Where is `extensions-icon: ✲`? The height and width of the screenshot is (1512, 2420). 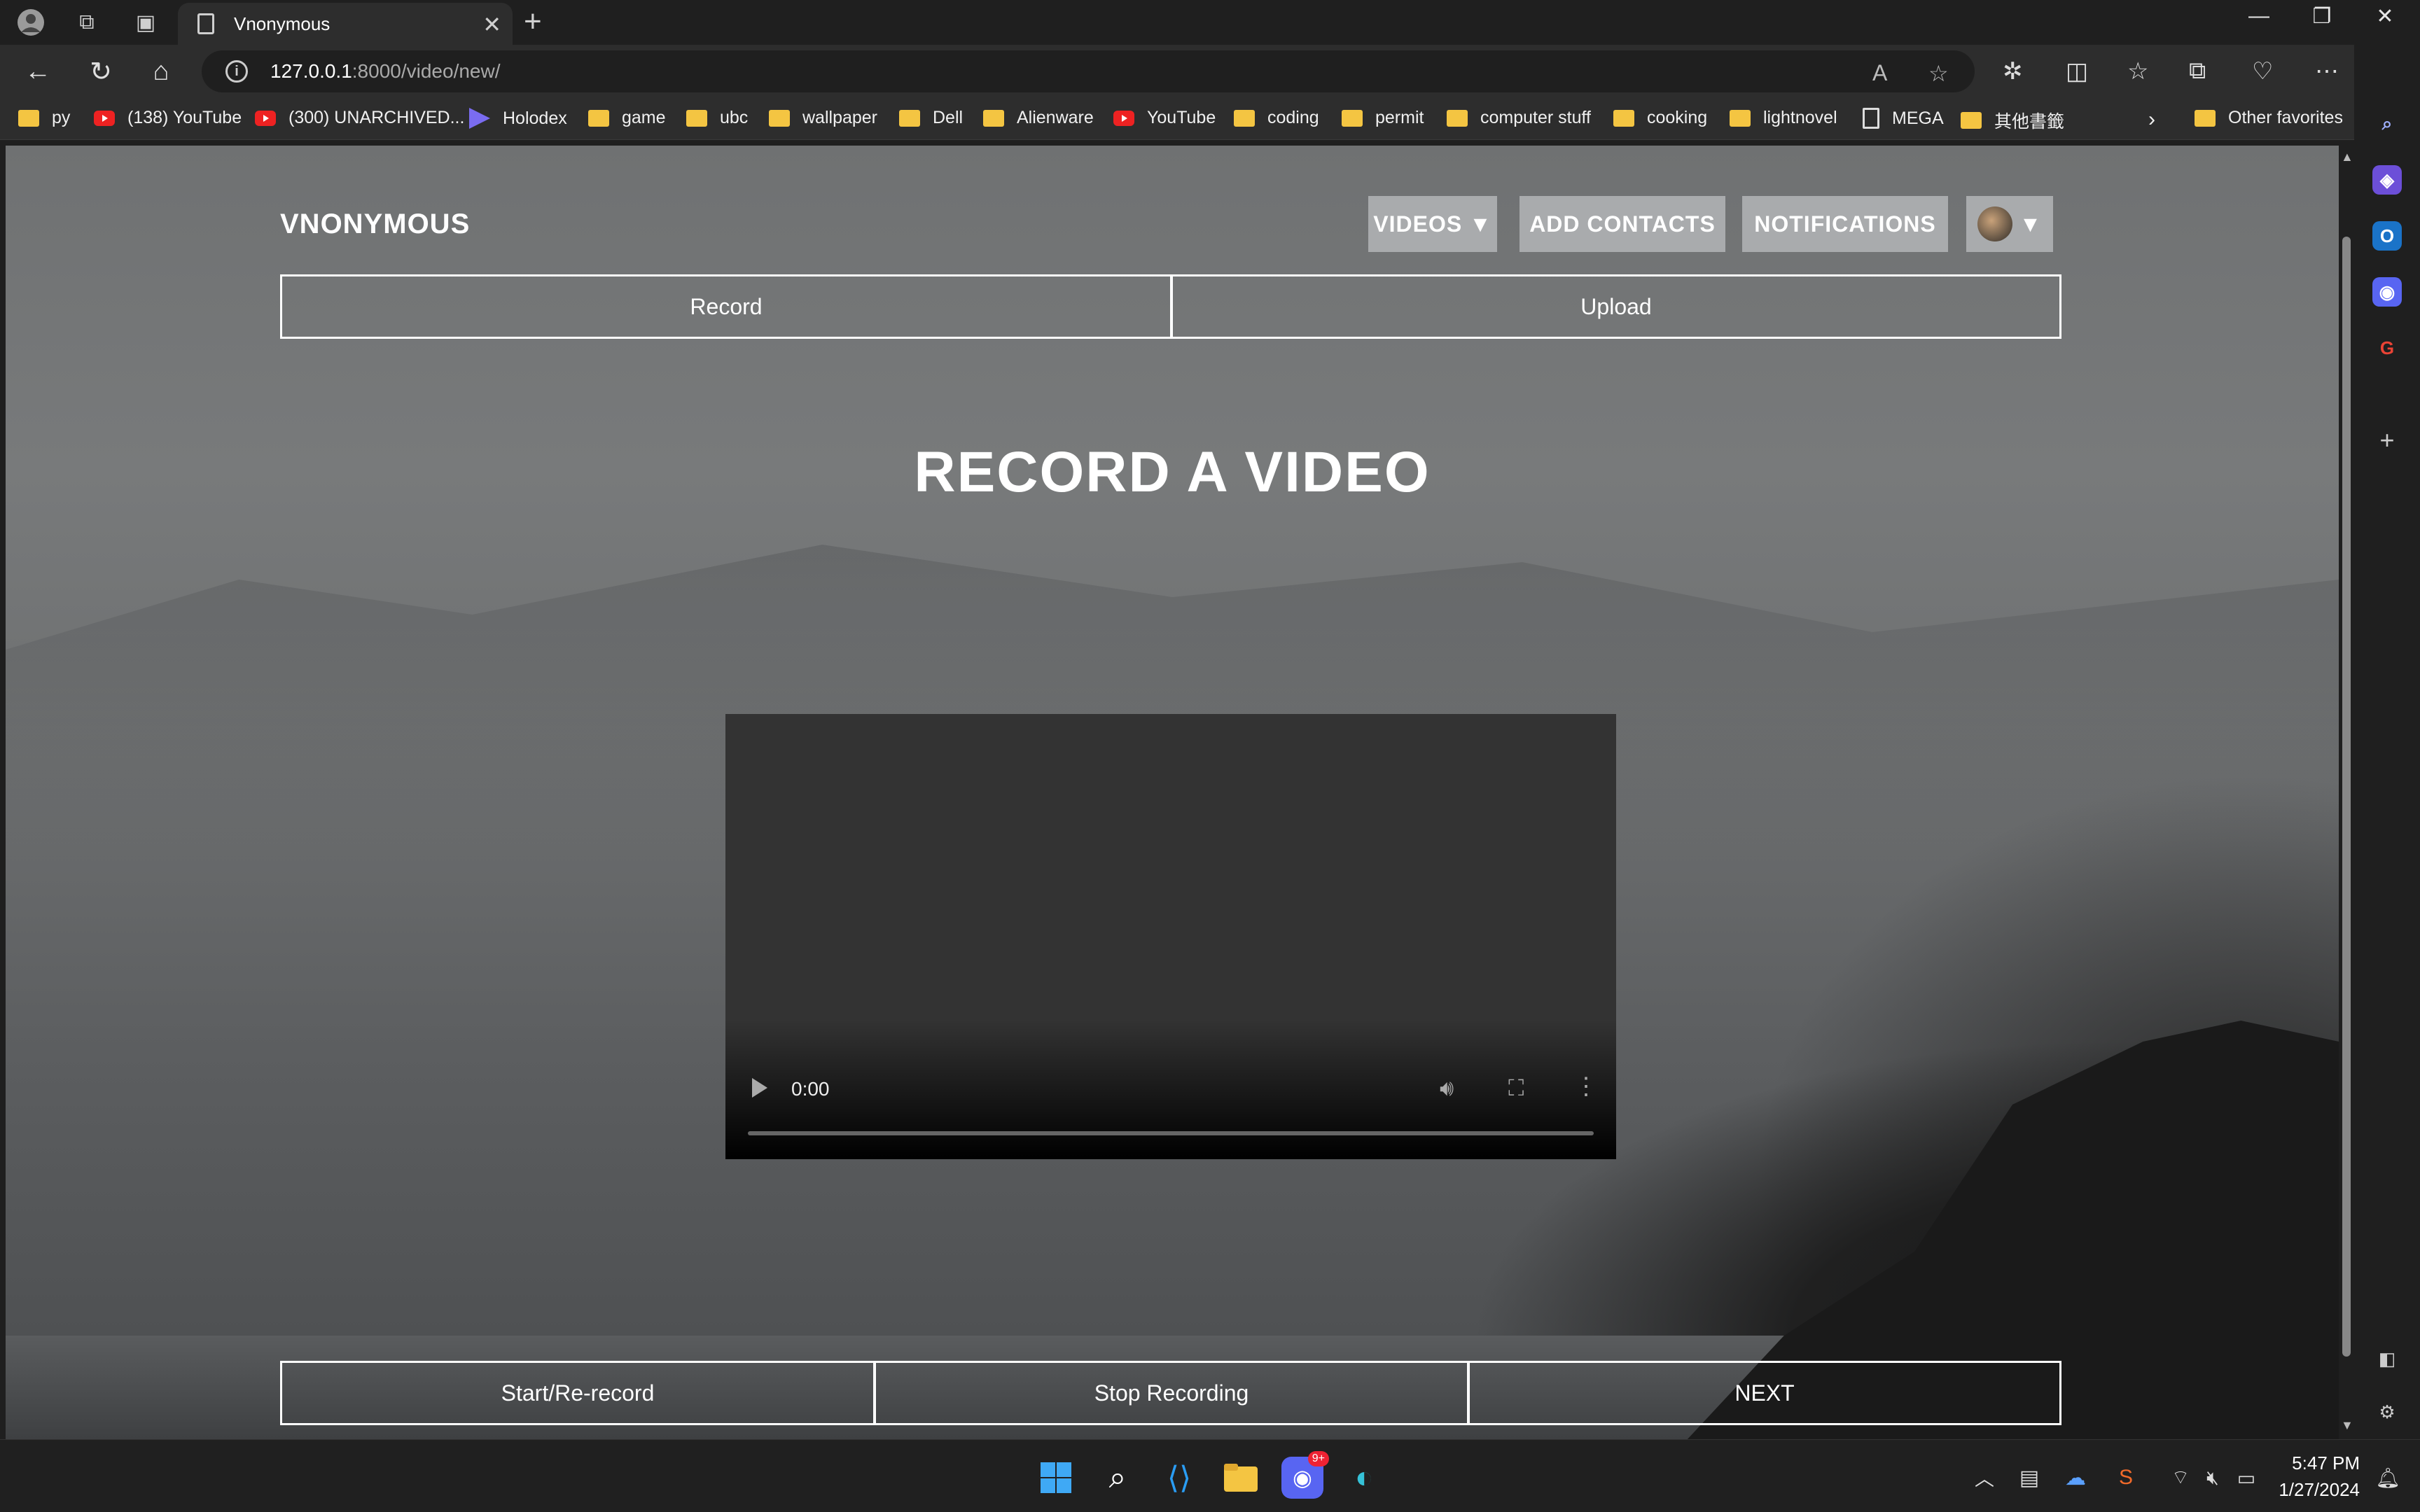
extensions-icon: ✲ is located at coordinates (2013, 71).